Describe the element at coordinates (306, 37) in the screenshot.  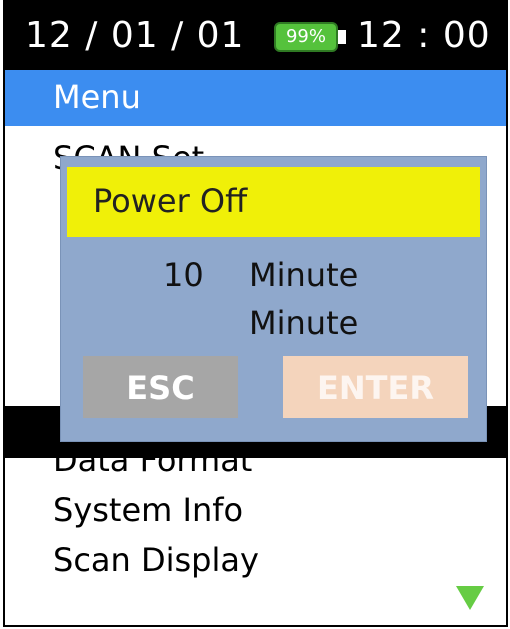
I see `battery-level: 99%` at that location.